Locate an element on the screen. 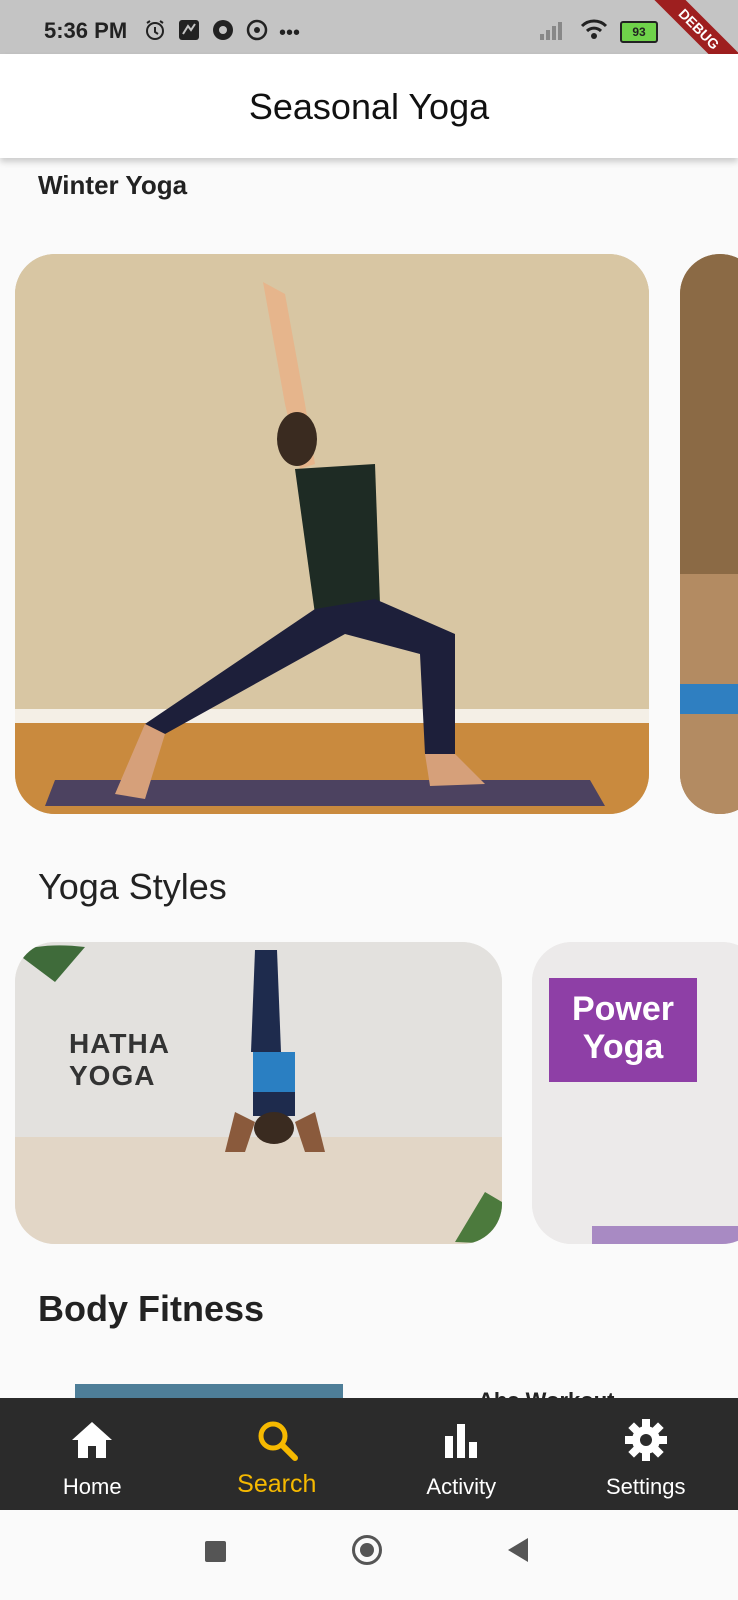 The width and height of the screenshot is (738, 1600). status-system-icons: 93 is located at coordinates (598, 31).